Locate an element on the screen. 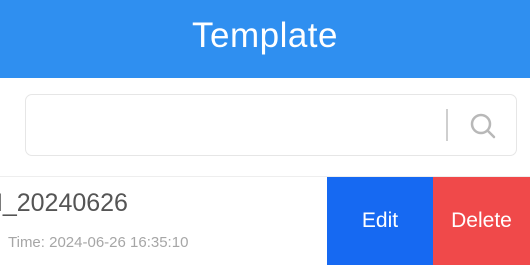 This screenshot has width=530, height=265. delete-button: Delete is located at coordinates (481, 221).